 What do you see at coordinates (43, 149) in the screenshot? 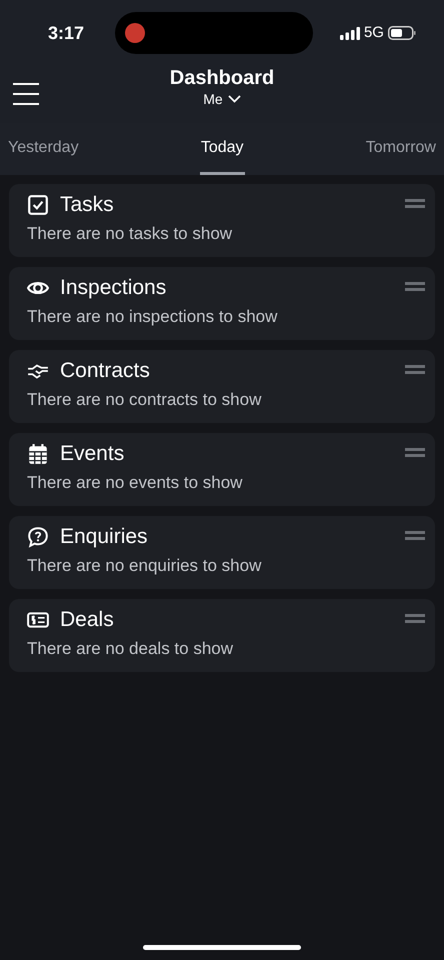
I see `day-tab: Yesterday` at bounding box center [43, 149].